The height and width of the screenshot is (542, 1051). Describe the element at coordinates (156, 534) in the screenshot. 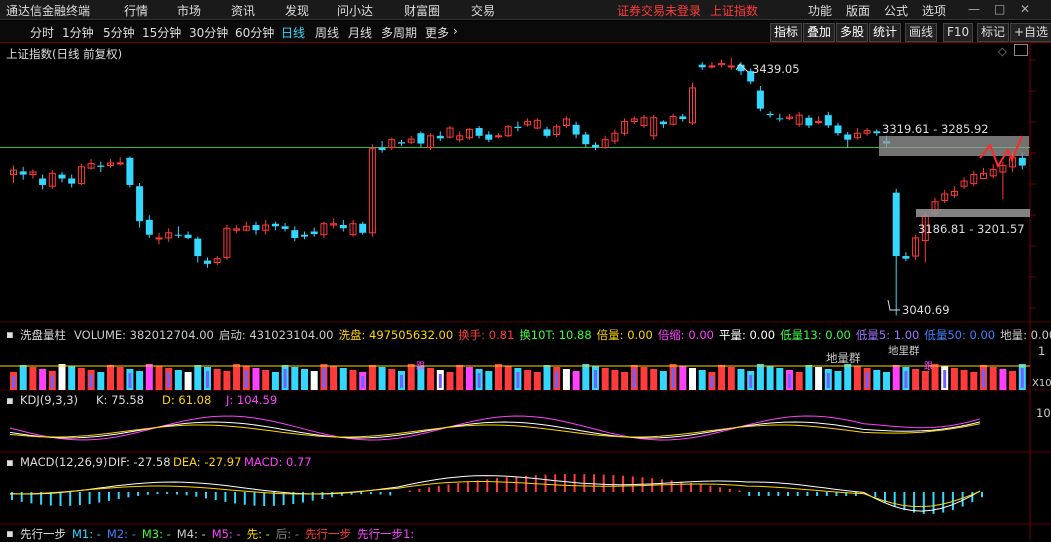

I see `bottom-field-2: M3: -` at that location.